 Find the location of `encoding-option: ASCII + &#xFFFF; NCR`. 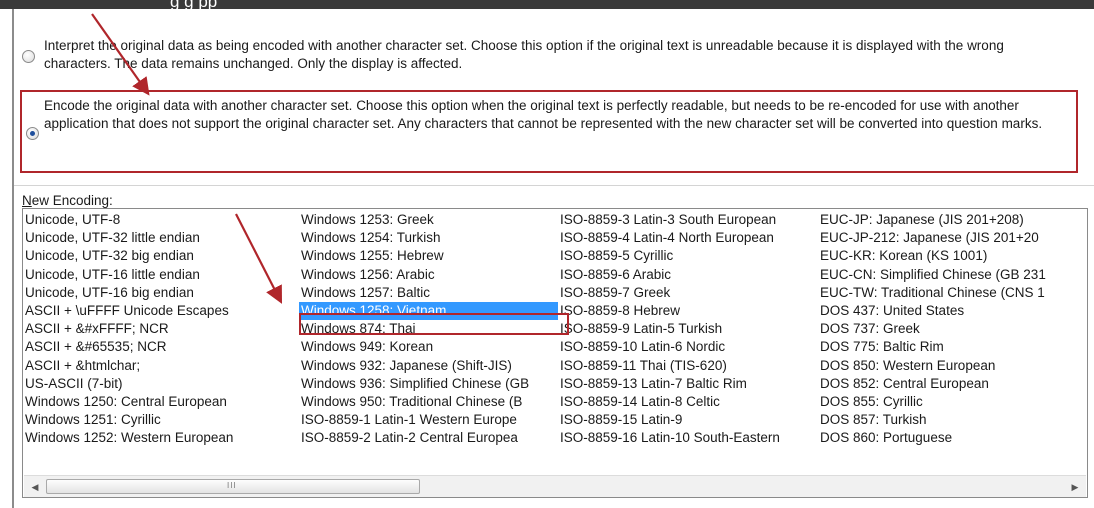

encoding-option: ASCII + &#xFFFF; NCR is located at coordinates (161, 329).